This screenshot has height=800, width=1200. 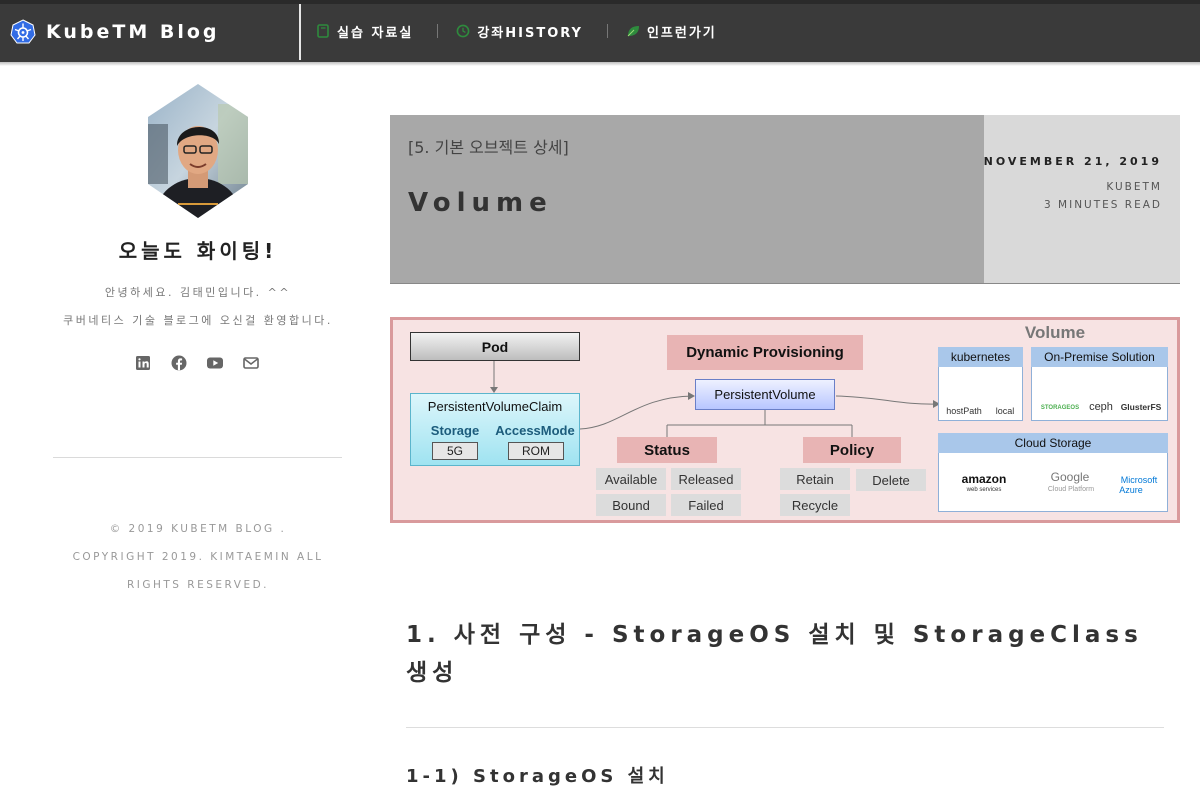 What do you see at coordinates (198, 292) in the screenshot?
I see `sidebar-intro-line: 안녕하세요. 김태민입니다. ^^` at bounding box center [198, 292].